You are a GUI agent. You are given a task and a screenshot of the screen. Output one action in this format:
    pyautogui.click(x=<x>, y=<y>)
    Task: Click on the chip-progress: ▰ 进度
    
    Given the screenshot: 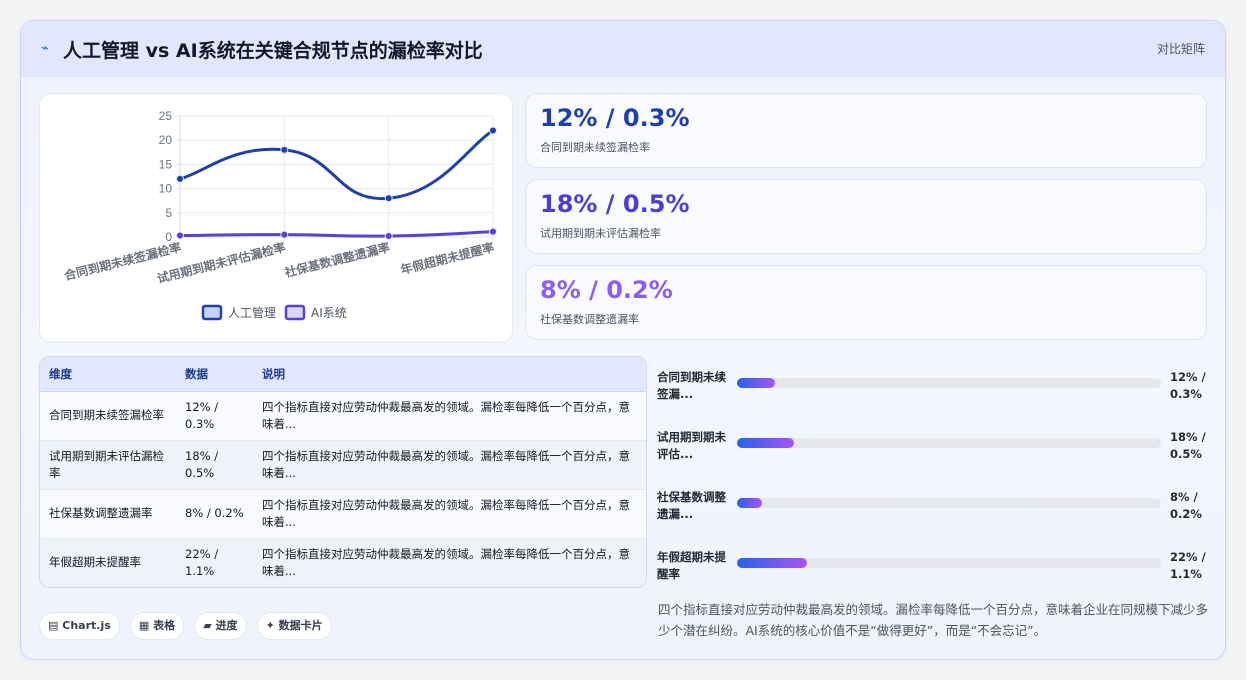 What is the action you would take?
    pyautogui.click(x=220, y=626)
    